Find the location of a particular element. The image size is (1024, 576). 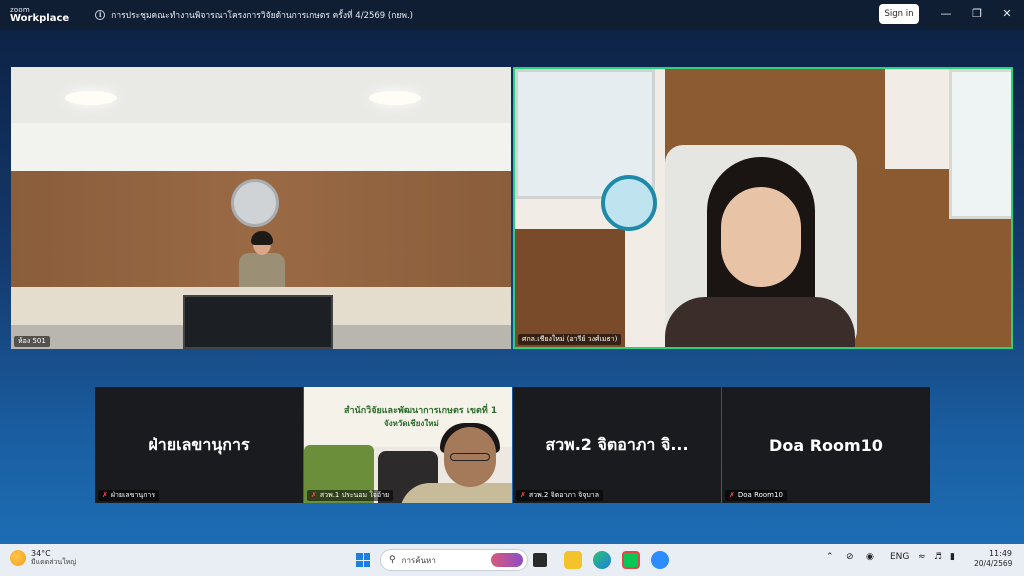

no-video-icon: ⊘ is located at coordinates (850, 557).